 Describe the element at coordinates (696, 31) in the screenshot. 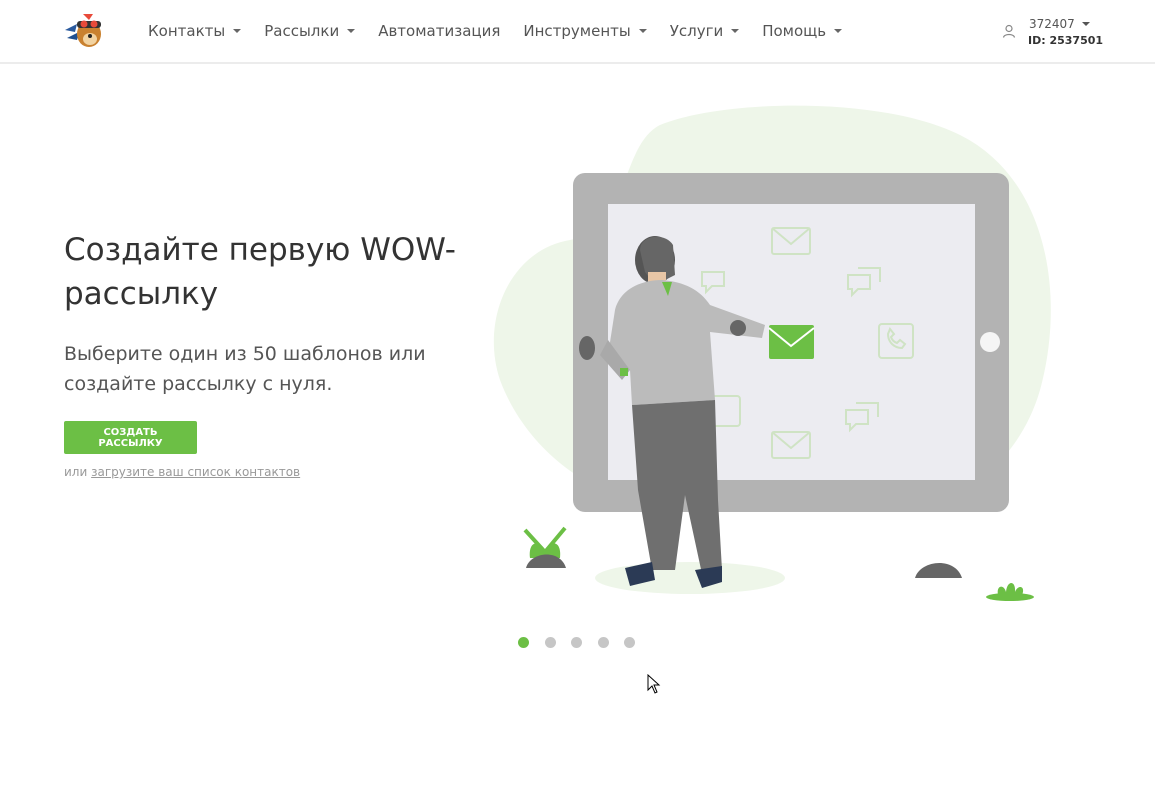

I see `nav-services-label: Услуги` at that location.